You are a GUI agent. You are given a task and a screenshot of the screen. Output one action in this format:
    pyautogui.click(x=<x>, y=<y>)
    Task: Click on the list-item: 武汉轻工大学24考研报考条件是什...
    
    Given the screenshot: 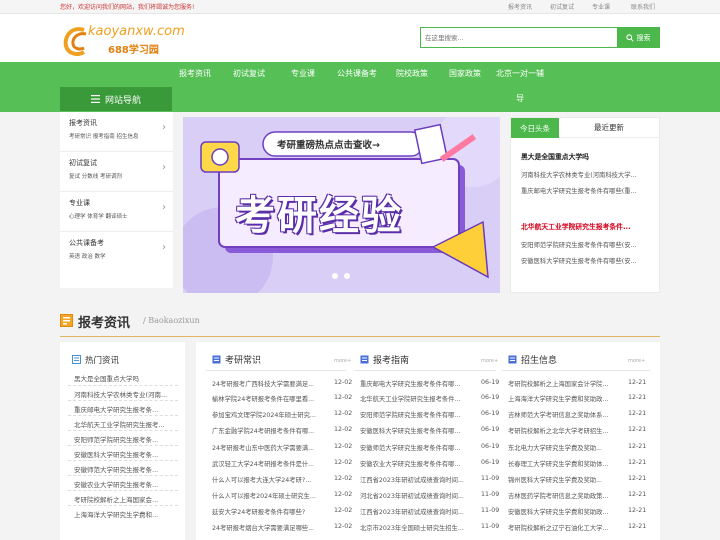 What is the action you would take?
    pyautogui.click(x=271, y=463)
    